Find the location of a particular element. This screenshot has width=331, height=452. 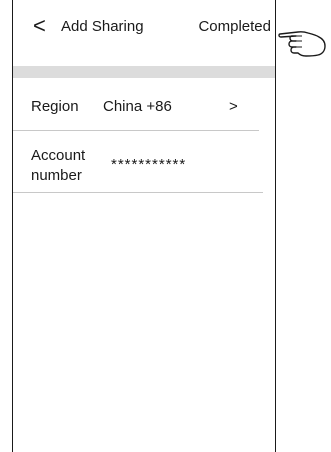

account-row: Account number *********** is located at coordinates (138, 161).